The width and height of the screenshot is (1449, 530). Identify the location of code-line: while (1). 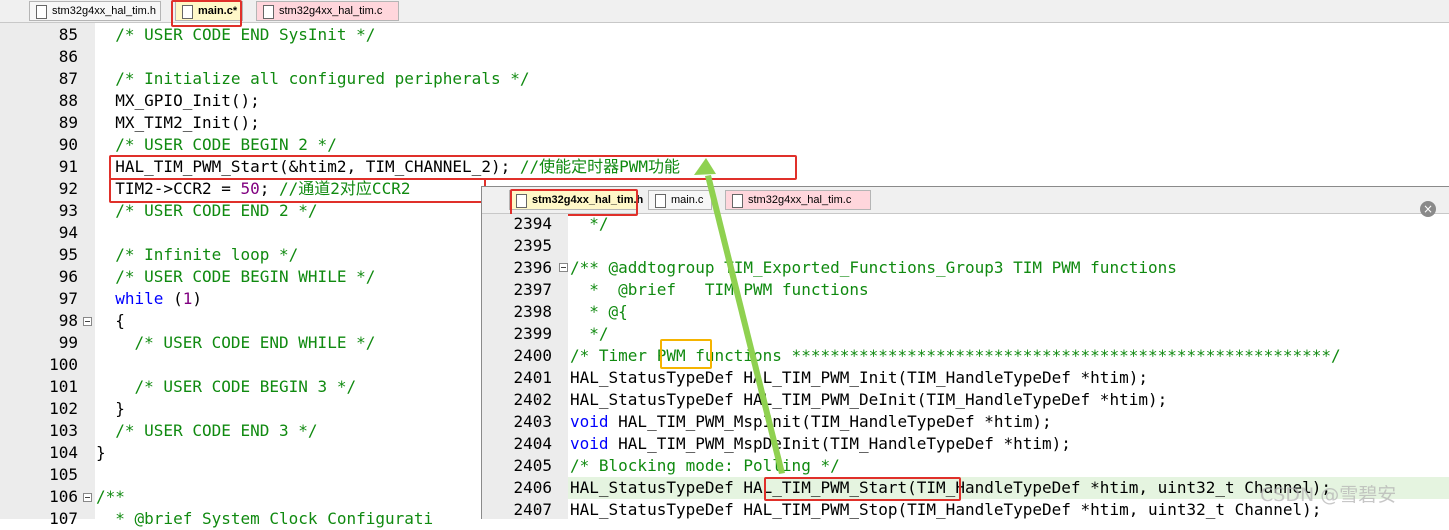
(149, 299).